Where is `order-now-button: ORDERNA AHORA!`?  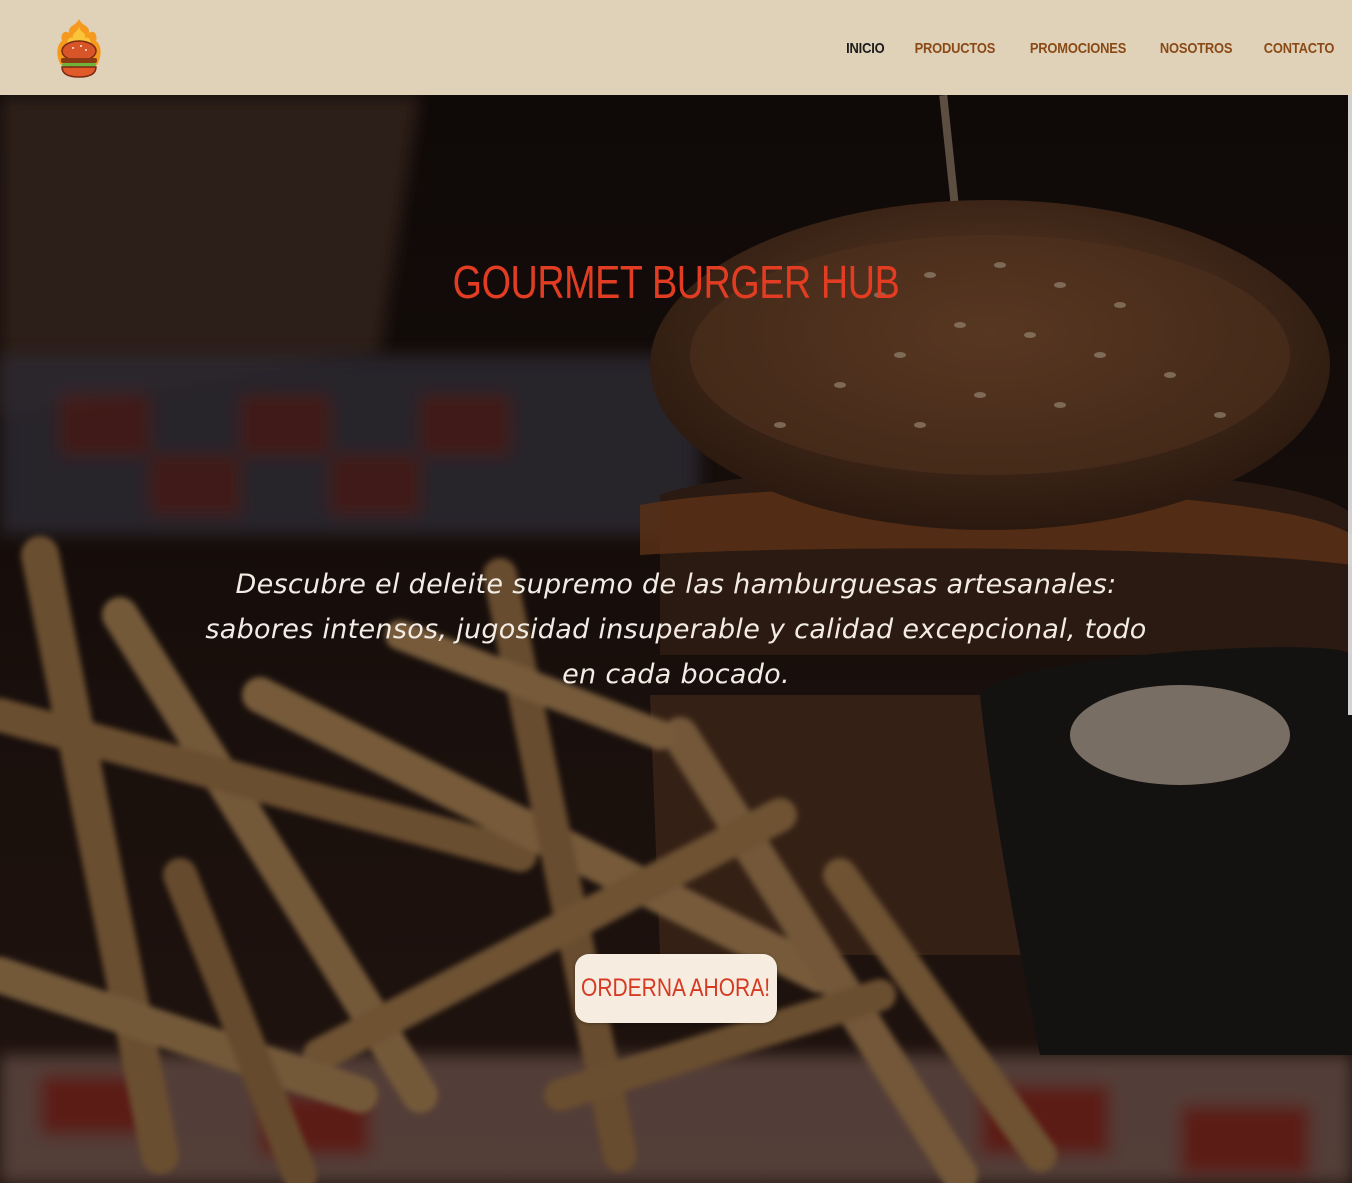
order-now-button: ORDERNA AHORA! is located at coordinates (676, 988).